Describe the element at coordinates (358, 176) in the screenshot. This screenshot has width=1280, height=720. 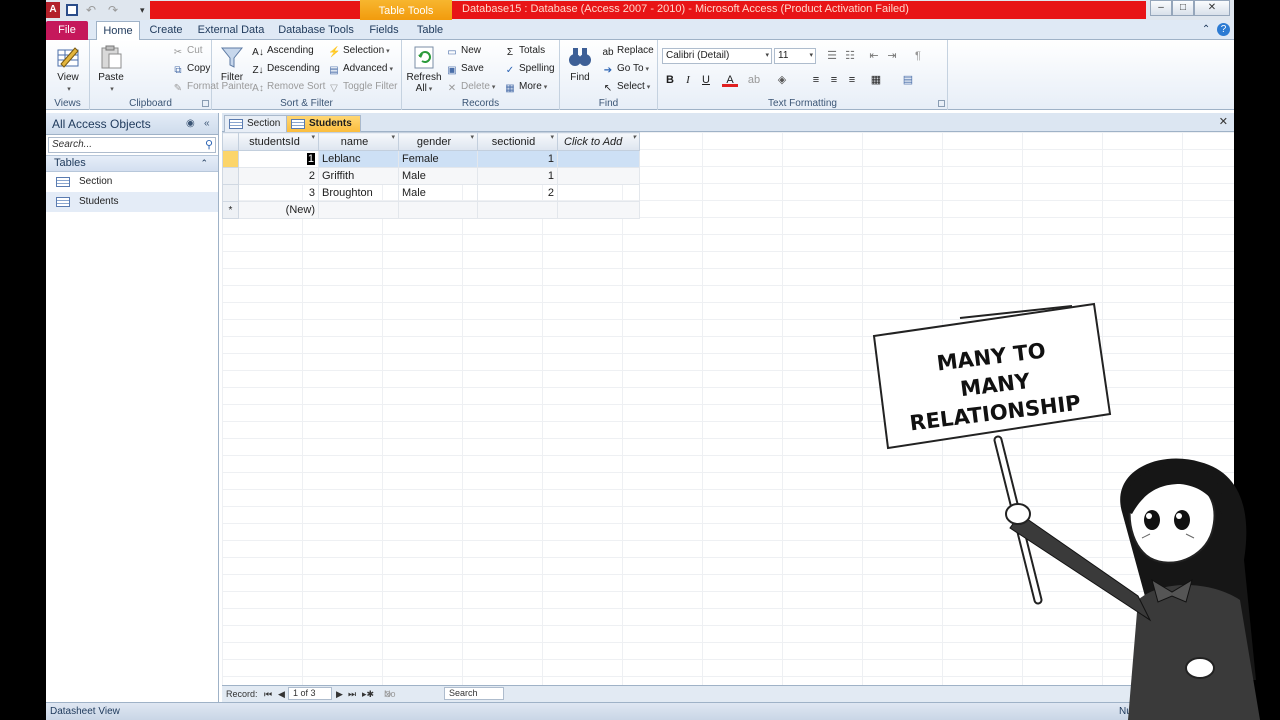
I see `cell-name: Griffith` at that location.